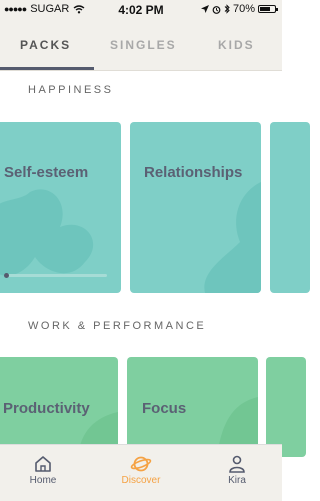  Describe the element at coordinates (141, 10) in the screenshot. I see `status-bar: ●●●●● SUGAR 4:02 PM 70%` at that location.